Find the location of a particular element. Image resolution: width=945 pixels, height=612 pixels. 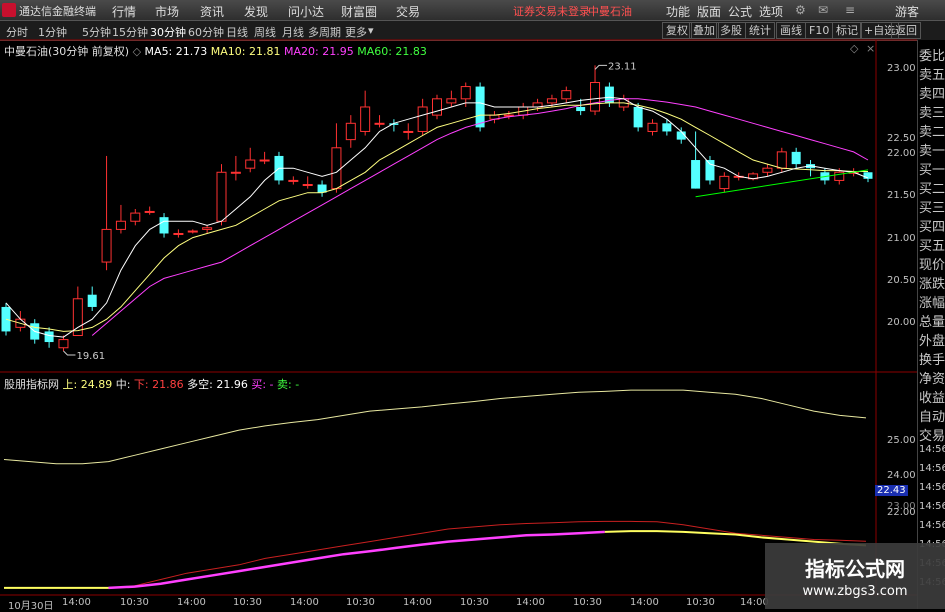

indicator-axis-label: 22.00 is located at coordinates (901, 512).